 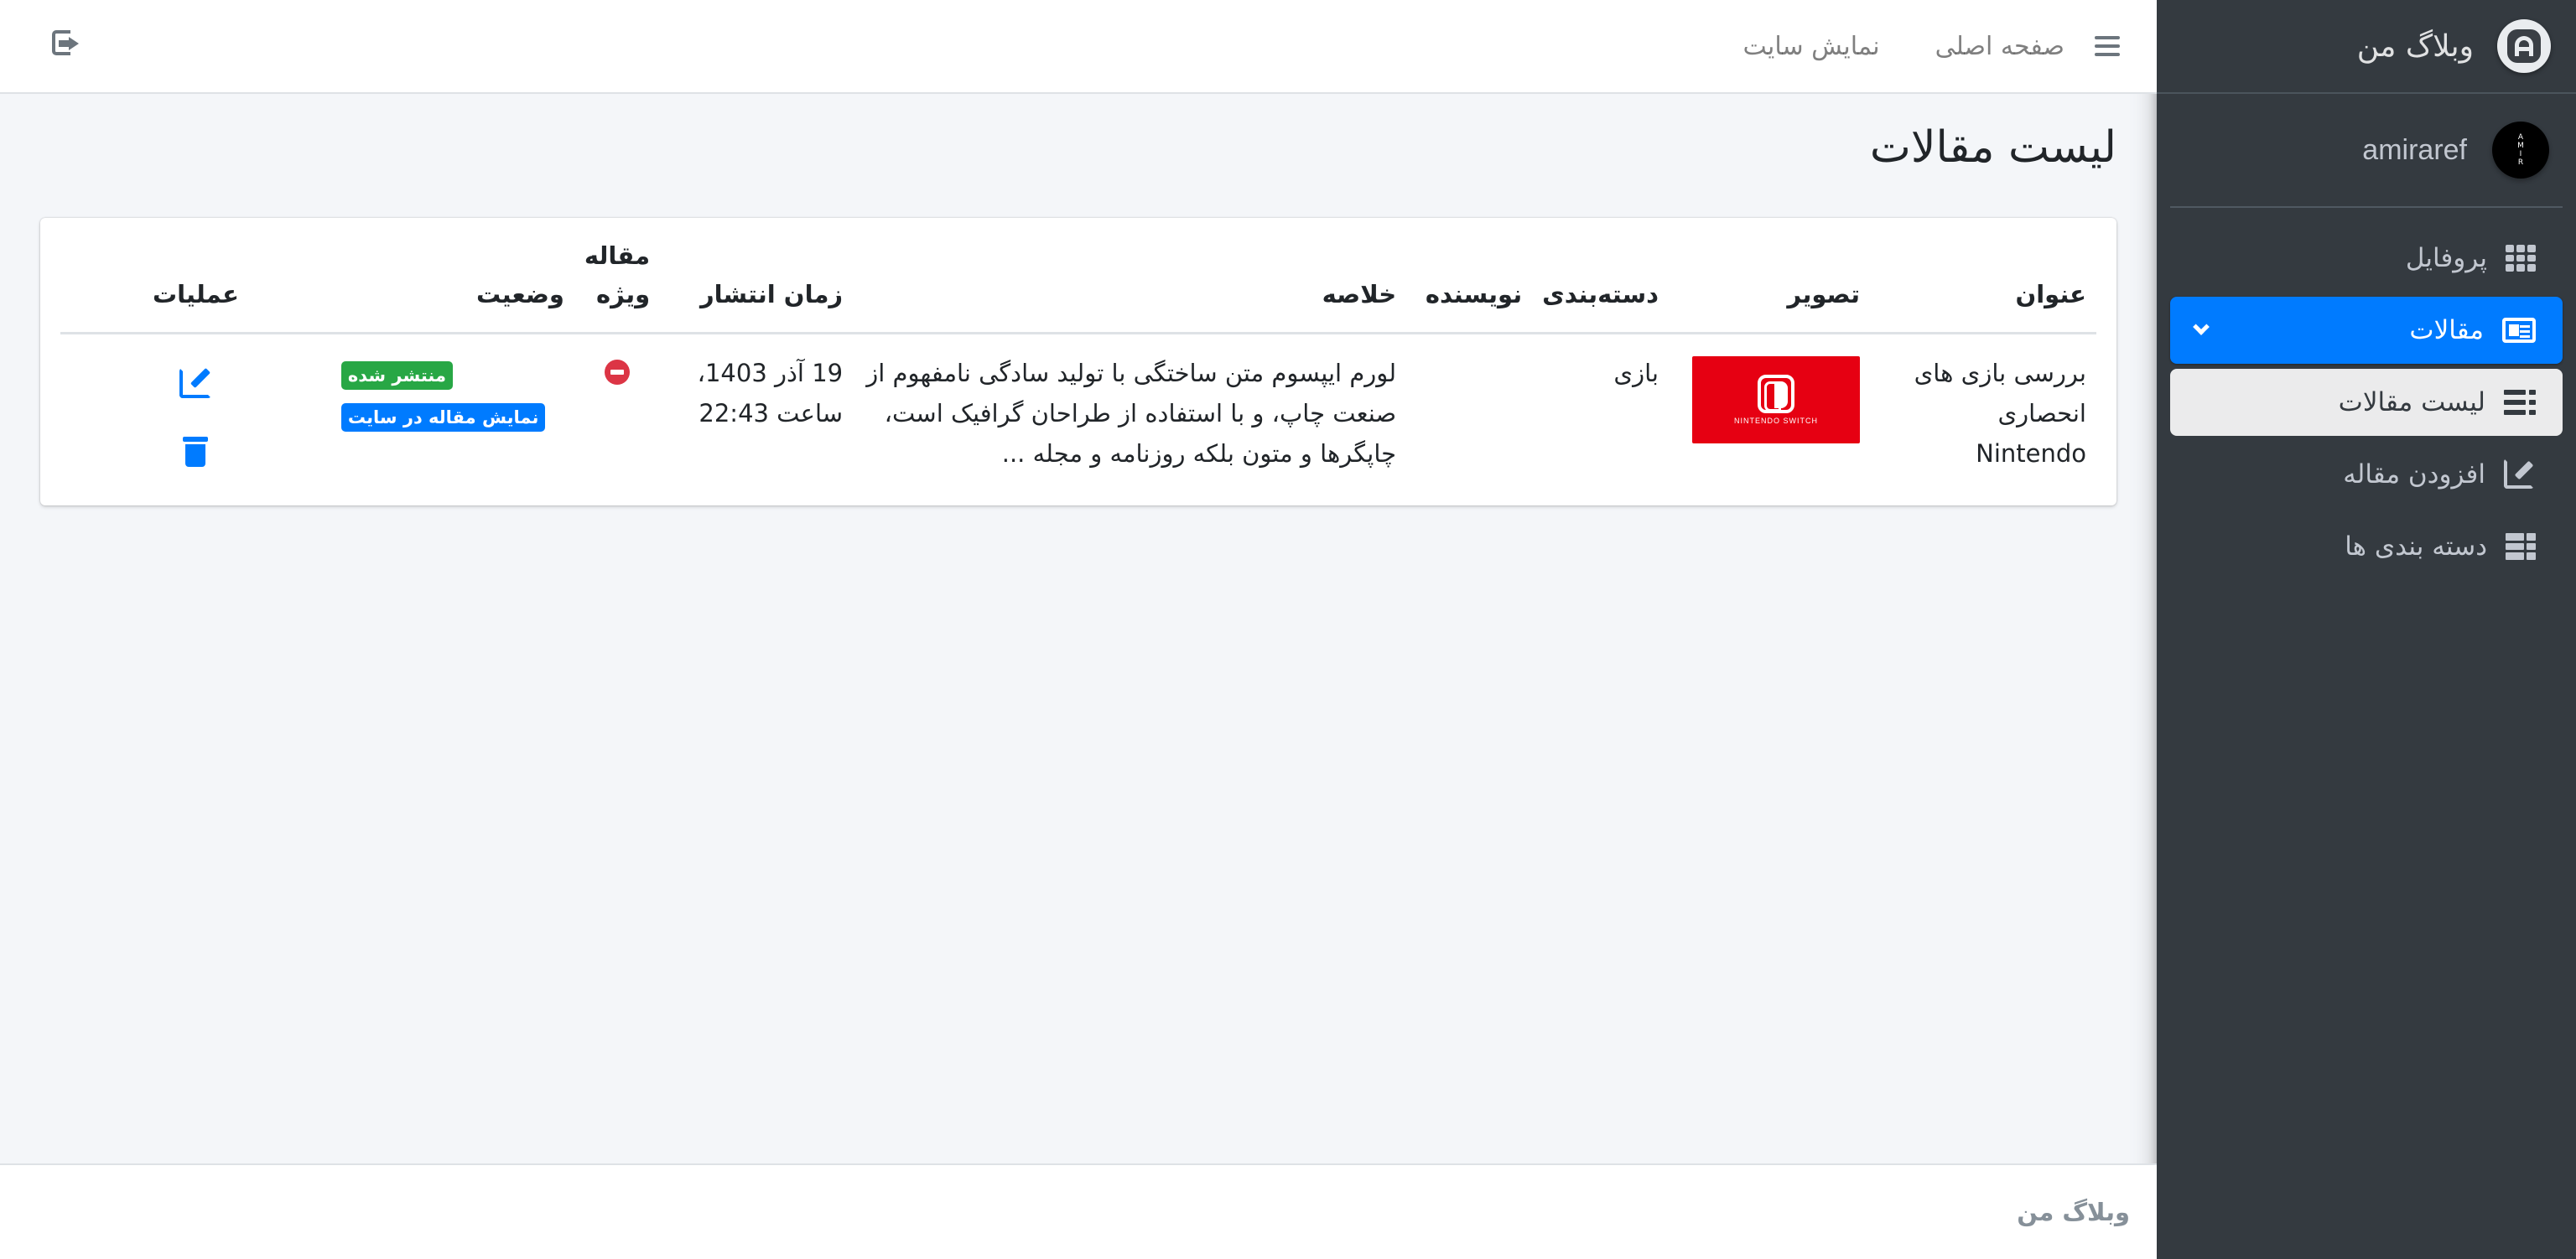 I want to click on trash-icon, so click(x=196, y=452).